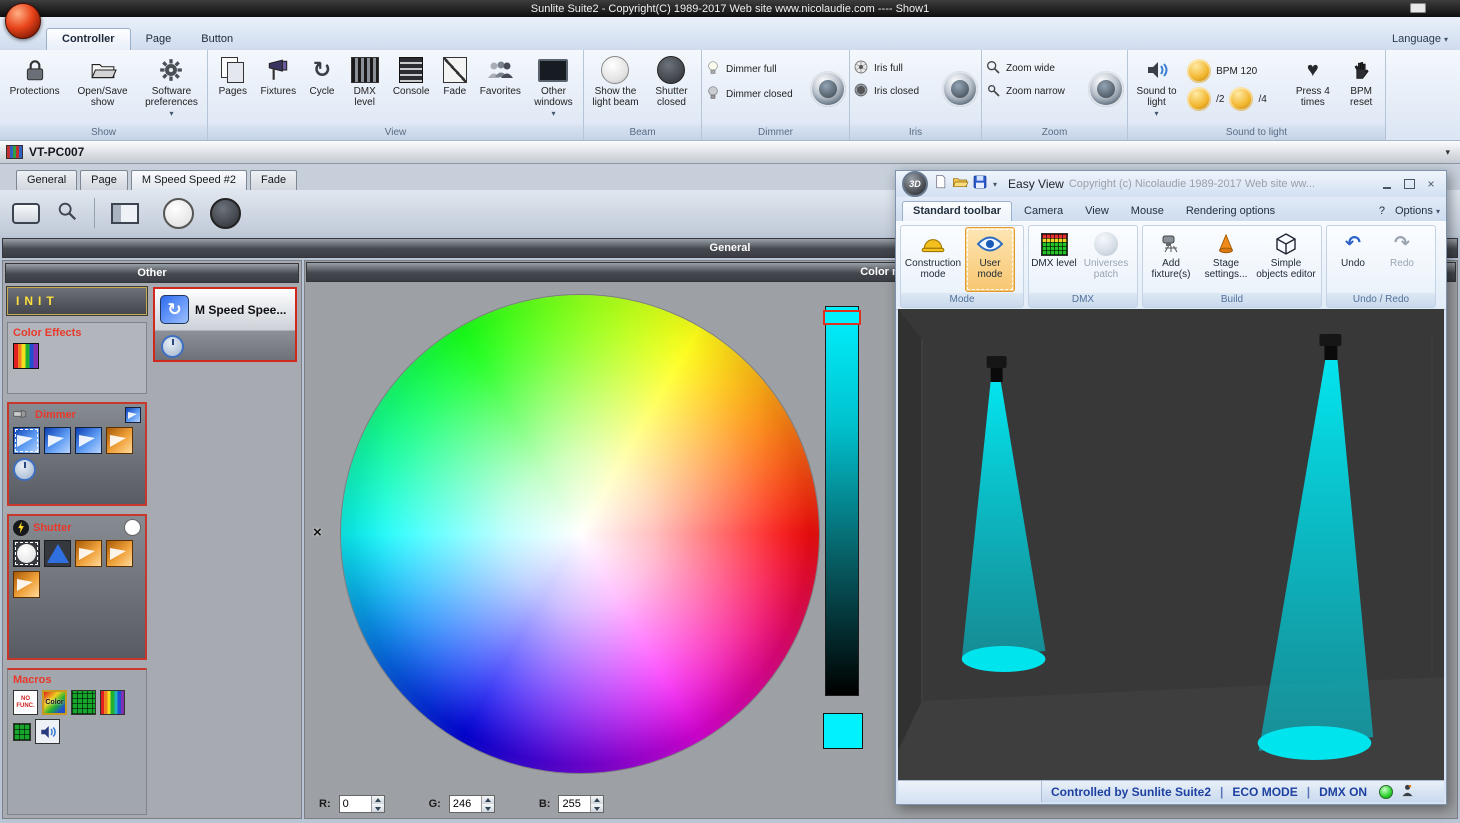 This screenshot has width=1460, height=823. What do you see at coordinates (1147, 211) in the screenshot?
I see `ev-tab-mouse: Mouse` at bounding box center [1147, 211].